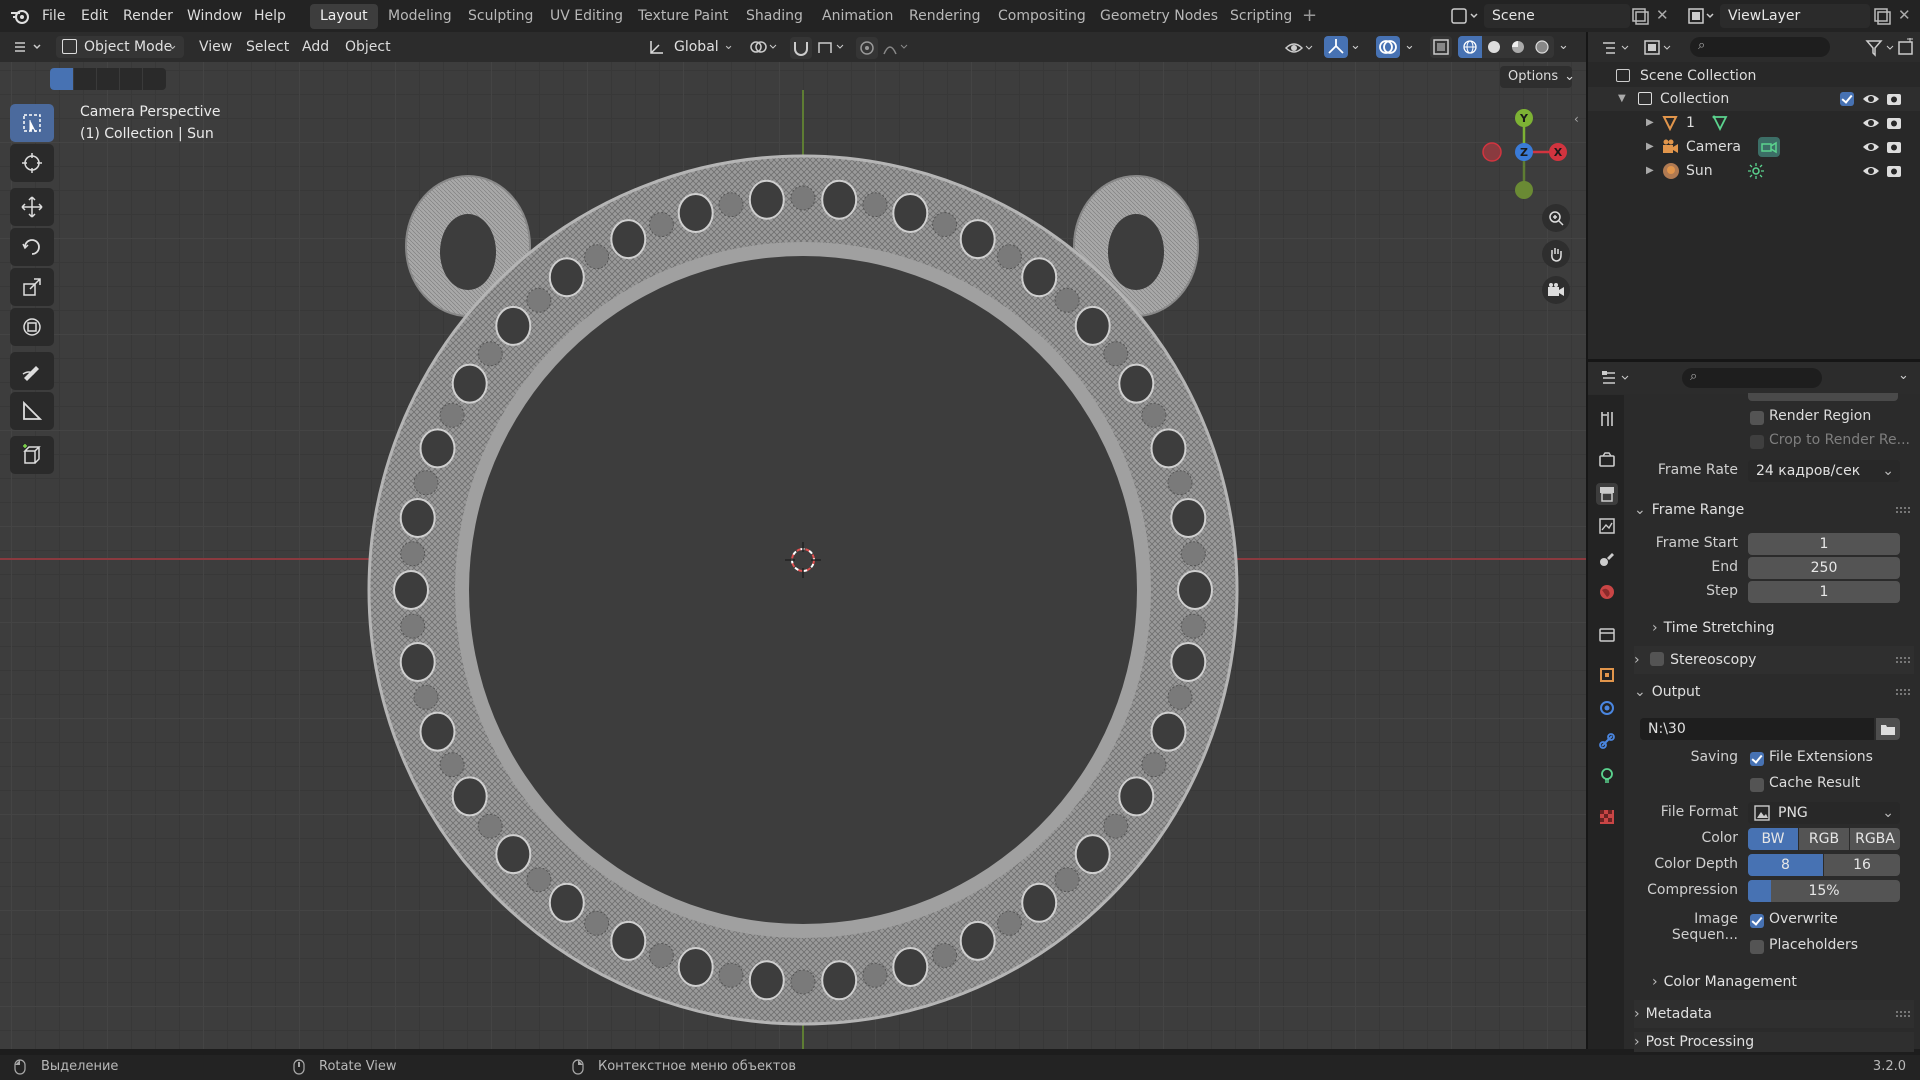 The image size is (1920, 1080). Describe the element at coordinates (1754, 360) in the screenshot. I see `panel-divider-horizontal` at that location.